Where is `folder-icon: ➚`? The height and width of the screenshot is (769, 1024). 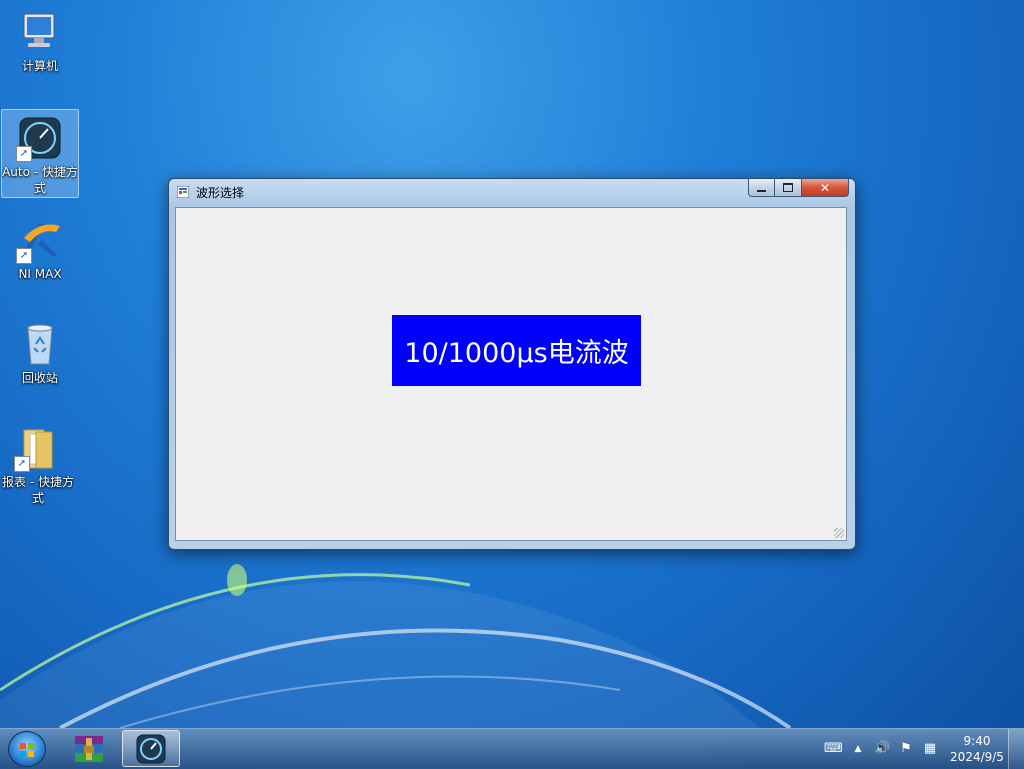 folder-icon: ➚ is located at coordinates (38, 448).